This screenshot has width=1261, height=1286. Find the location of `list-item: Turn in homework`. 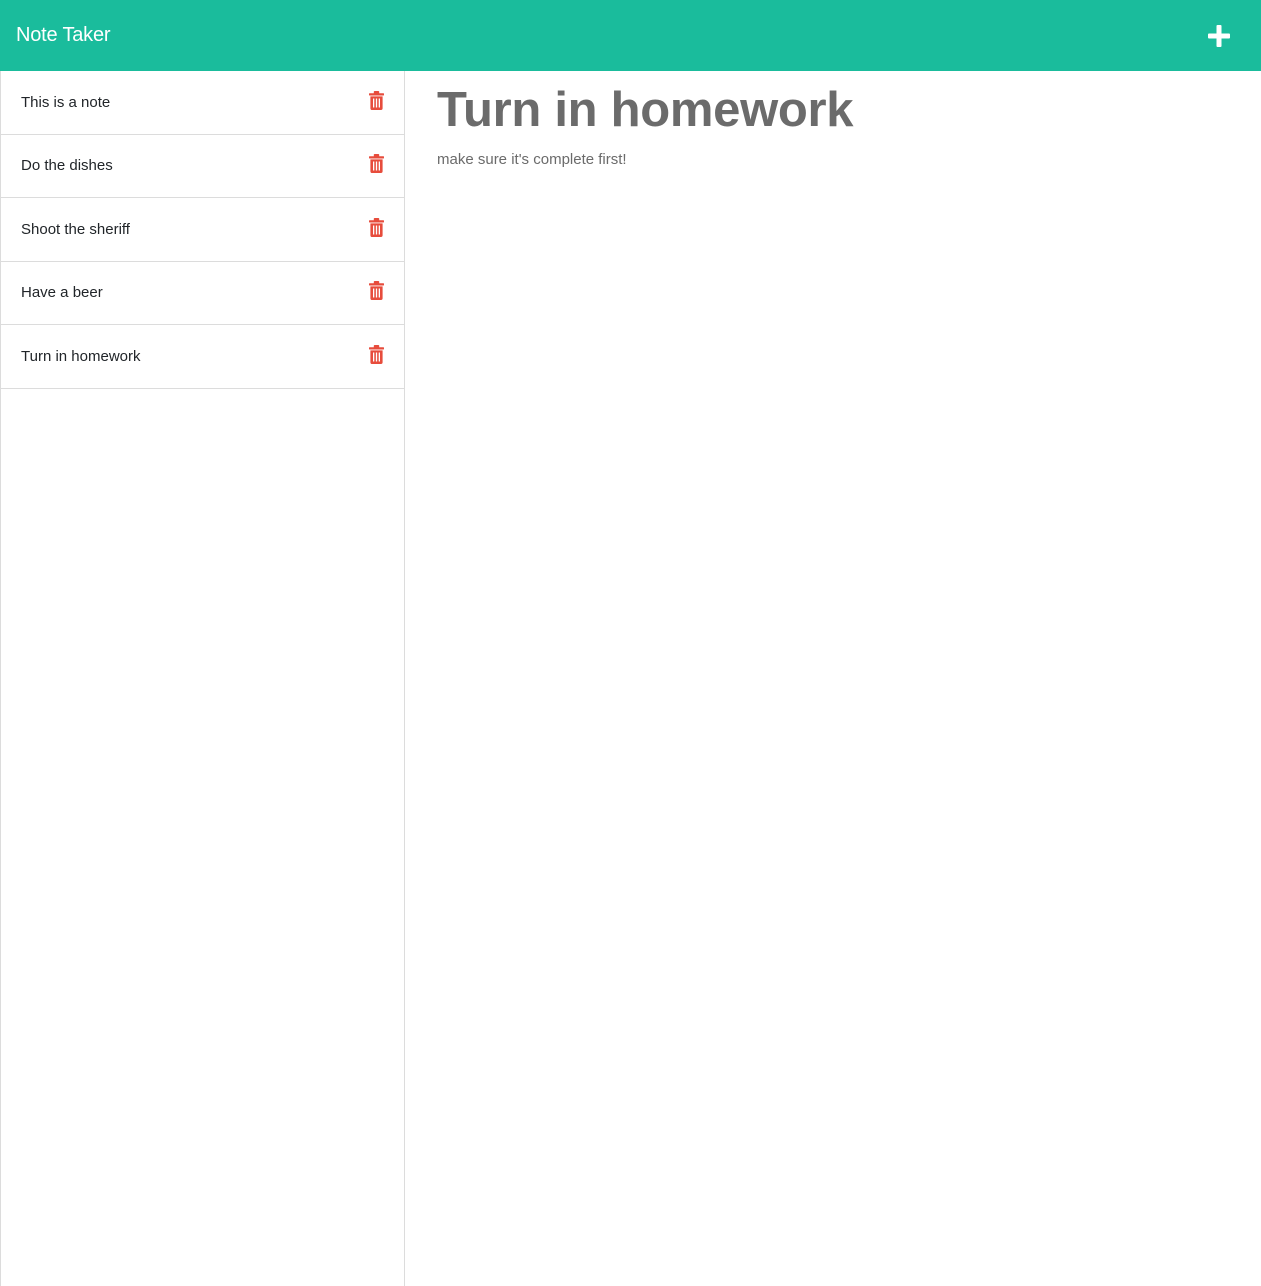

list-item: Turn in homework is located at coordinates (202, 357).